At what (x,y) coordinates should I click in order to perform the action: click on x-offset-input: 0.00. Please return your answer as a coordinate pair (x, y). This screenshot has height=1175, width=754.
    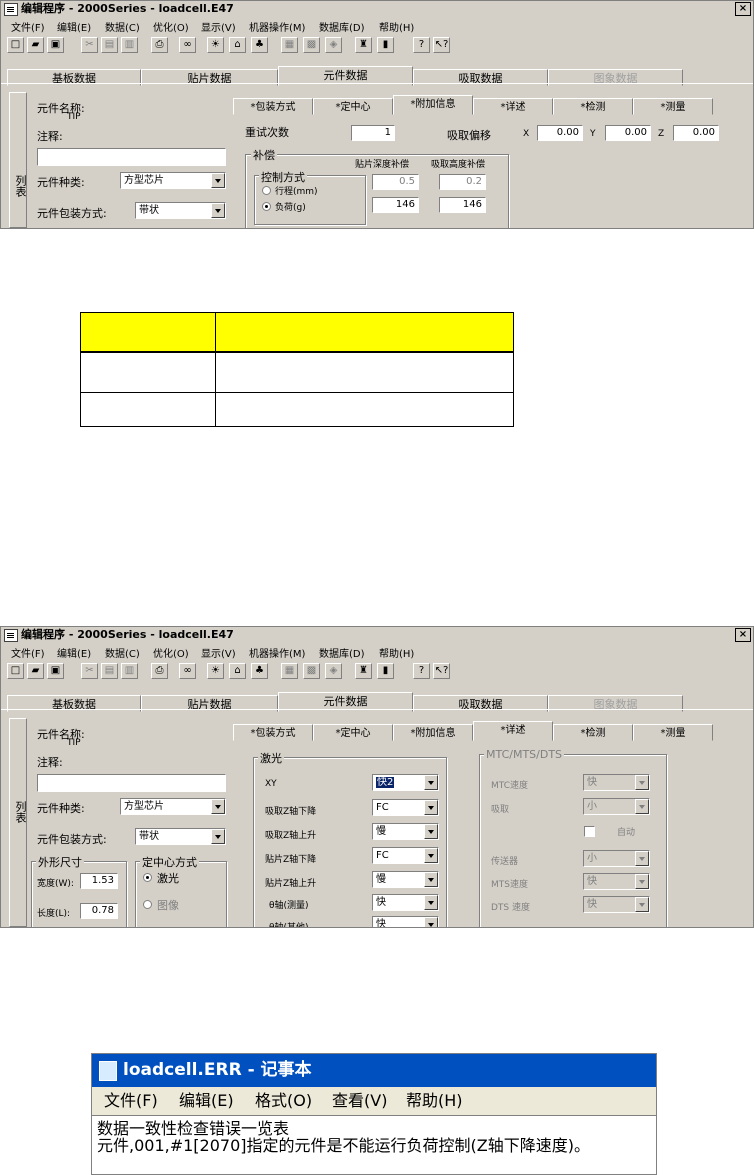
    Looking at the image, I should click on (560, 133).